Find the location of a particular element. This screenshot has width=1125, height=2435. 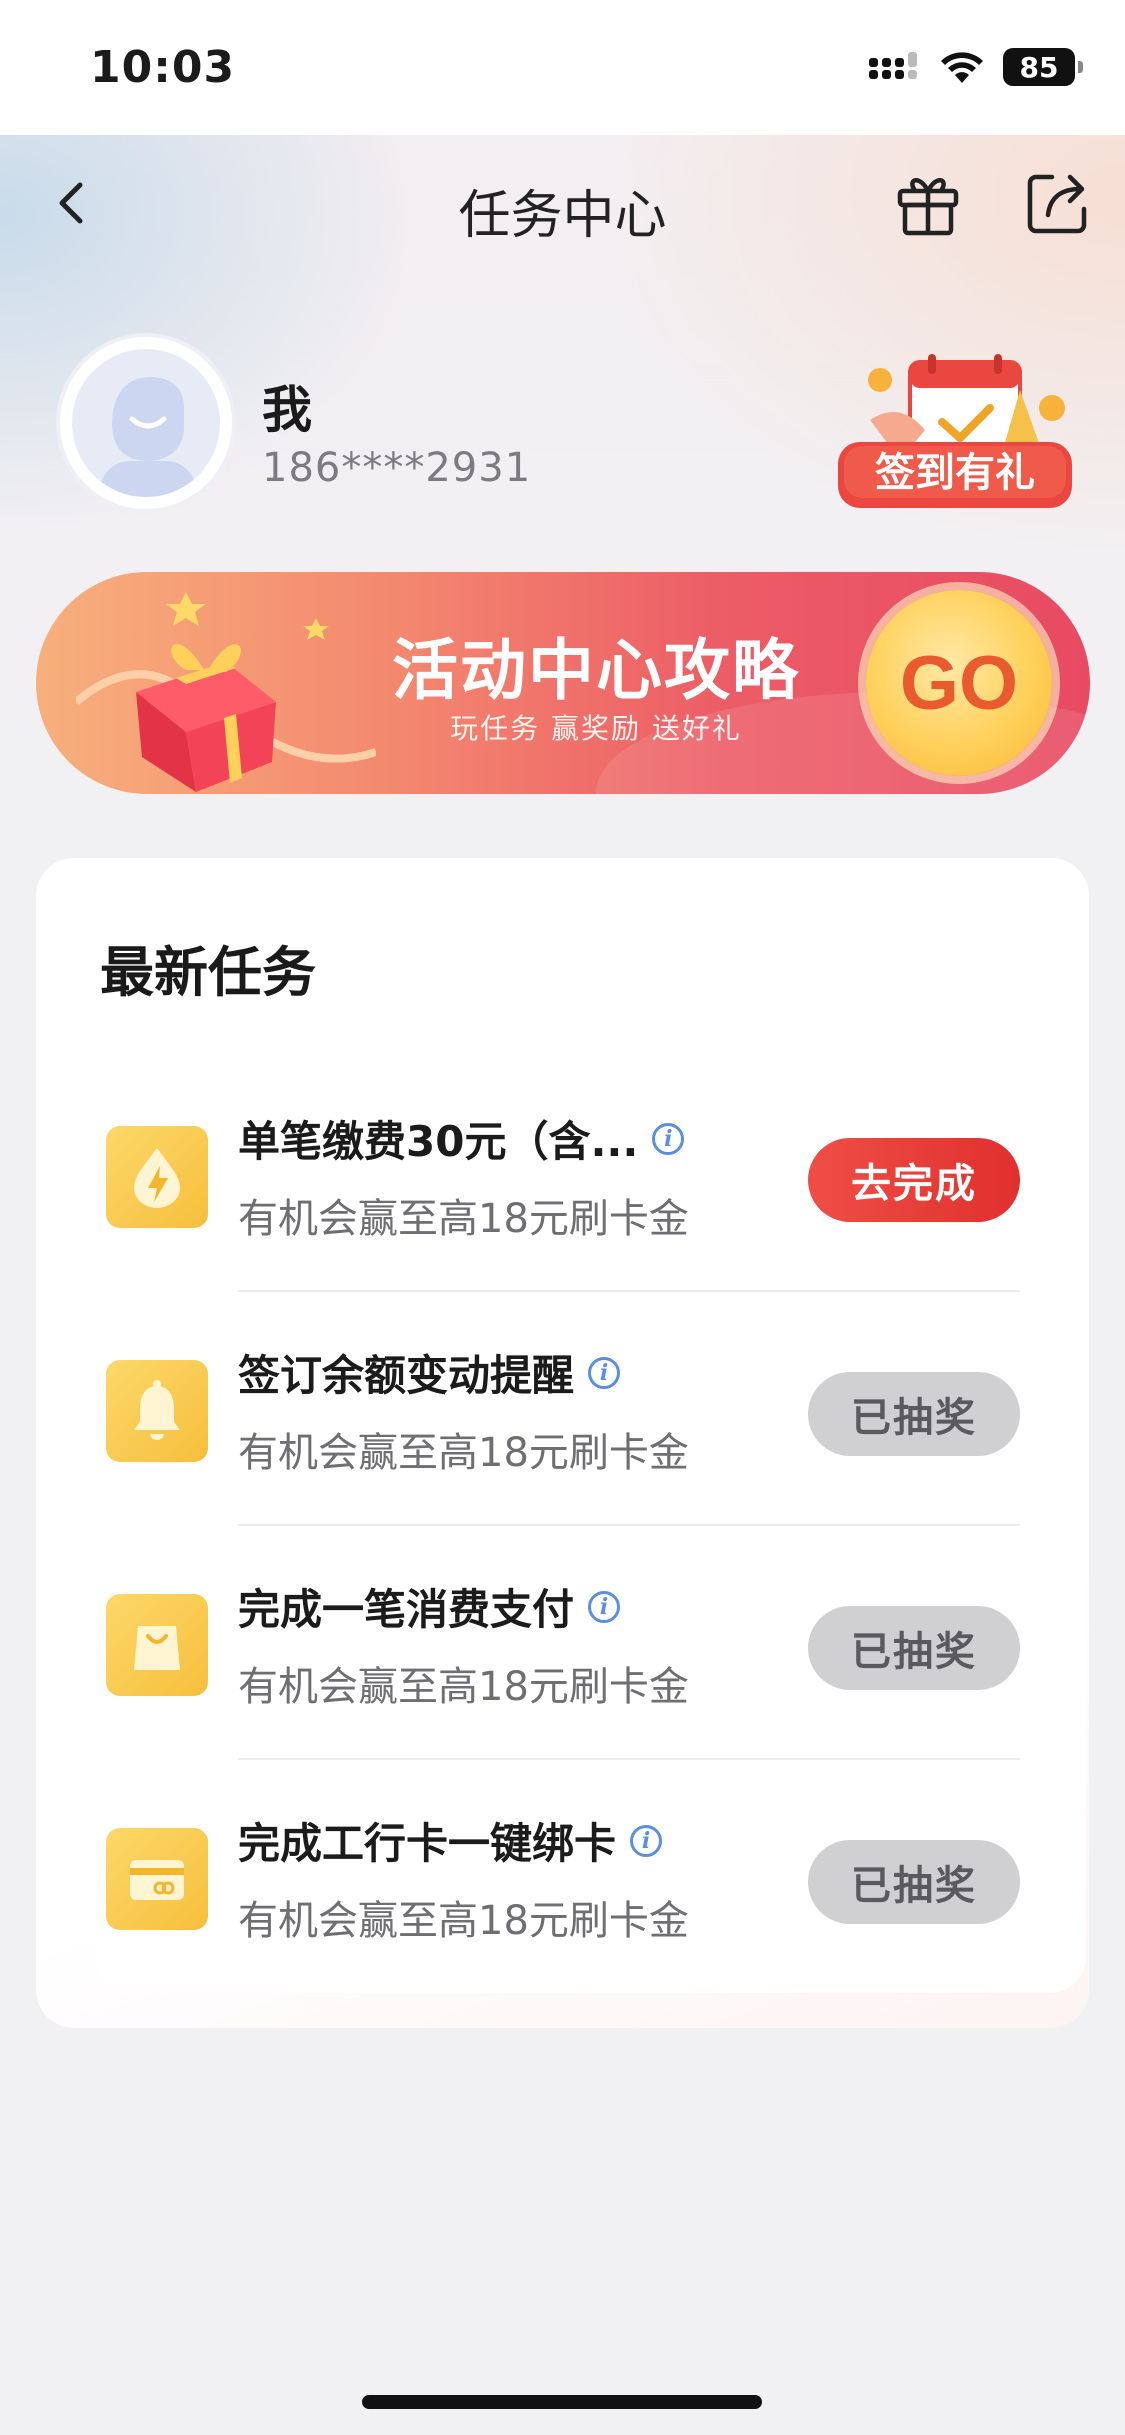

shopping-bag-icon is located at coordinates (157, 1645).